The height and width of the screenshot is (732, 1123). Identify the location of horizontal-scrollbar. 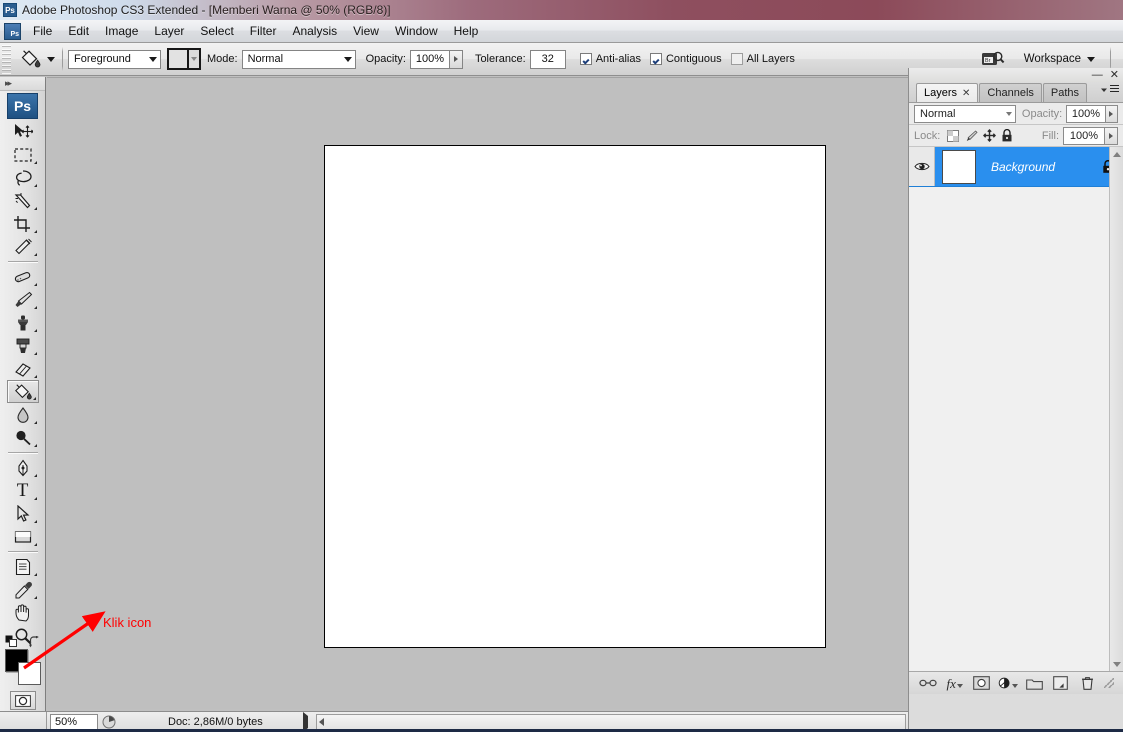
(610, 722).